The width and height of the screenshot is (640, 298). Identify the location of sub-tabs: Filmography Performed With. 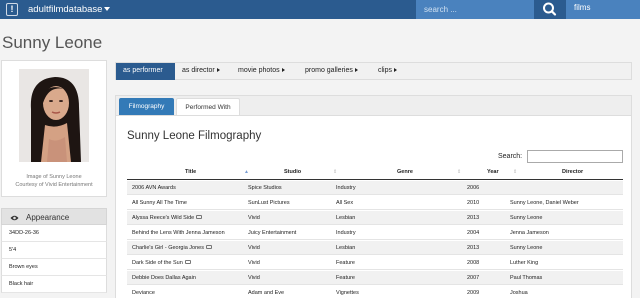
(373, 106).